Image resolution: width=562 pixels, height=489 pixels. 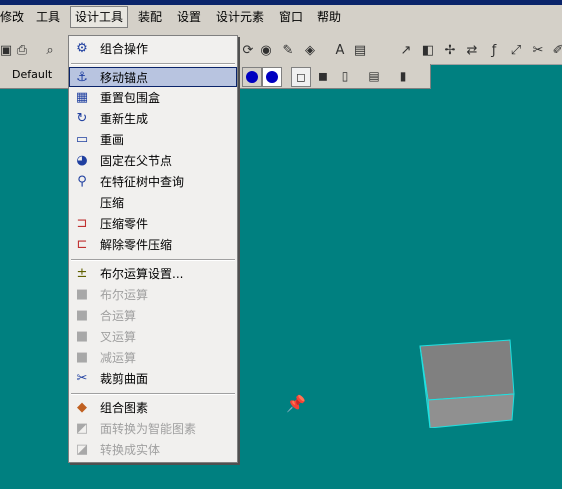 I want to click on menu-item-uncompress-part: ⊏ 解除零件压缩, so click(x=153, y=245).